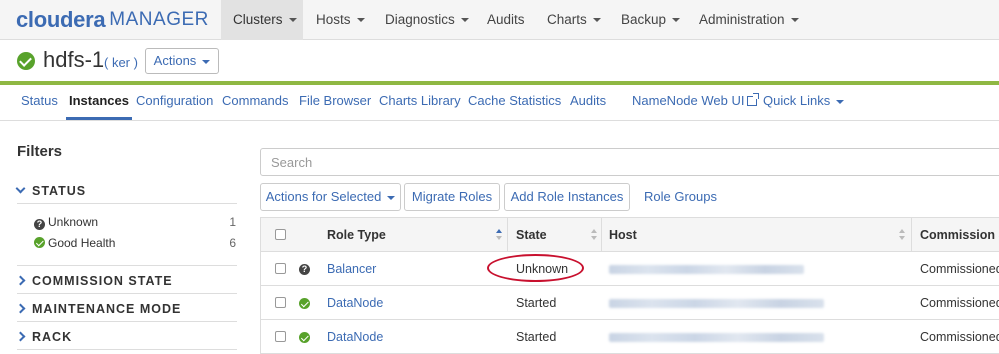 The image size is (999, 354). I want to click on service-user-link: ( ker ), so click(121, 62).